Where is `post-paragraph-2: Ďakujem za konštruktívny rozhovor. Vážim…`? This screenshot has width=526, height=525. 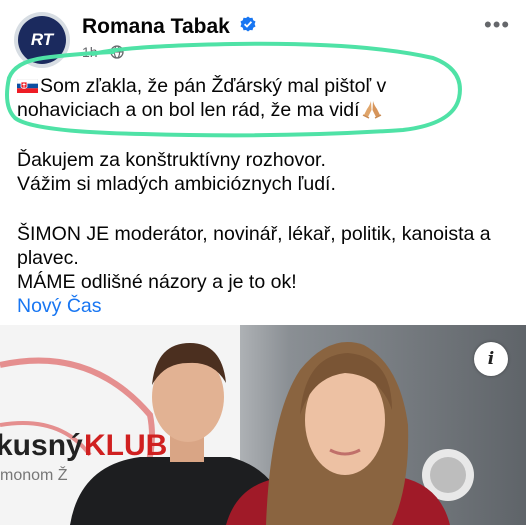 post-paragraph-2: Ďakujem za konštruktívny rozhovor. Vážim… is located at coordinates (176, 172).